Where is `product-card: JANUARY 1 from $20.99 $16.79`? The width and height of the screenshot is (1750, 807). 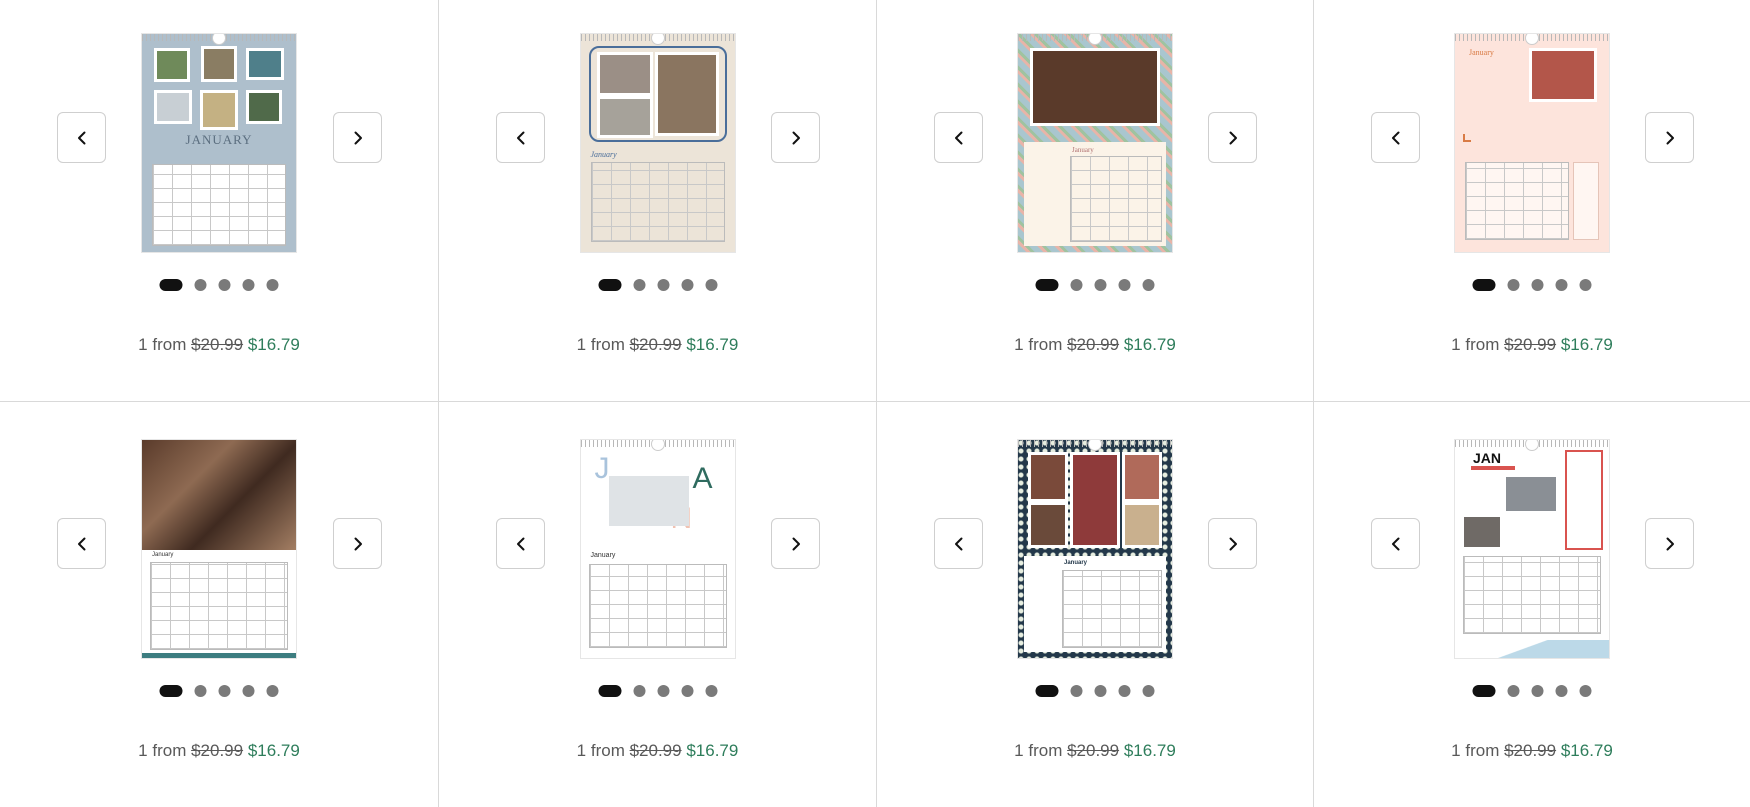 product-card: JANUARY 1 from $20.99 $16.79 is located at coordinates (219, 201).